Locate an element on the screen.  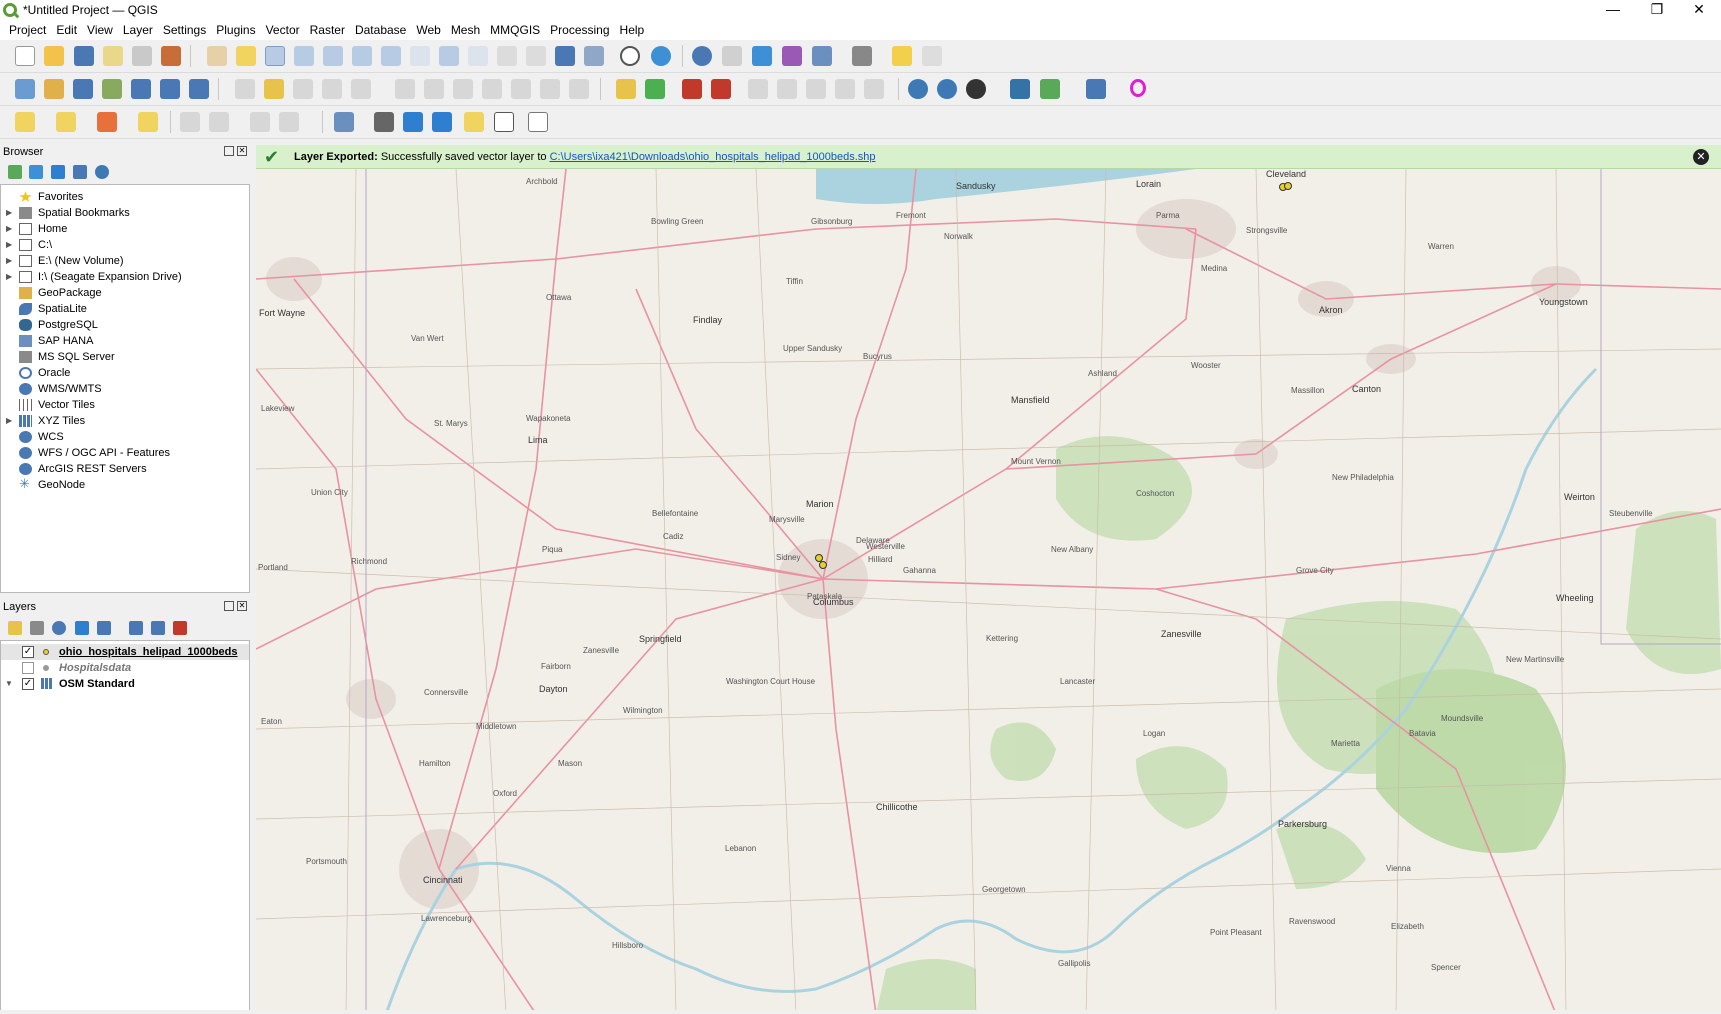
add-wms-layer-icon is located at coordinates (170, 89).